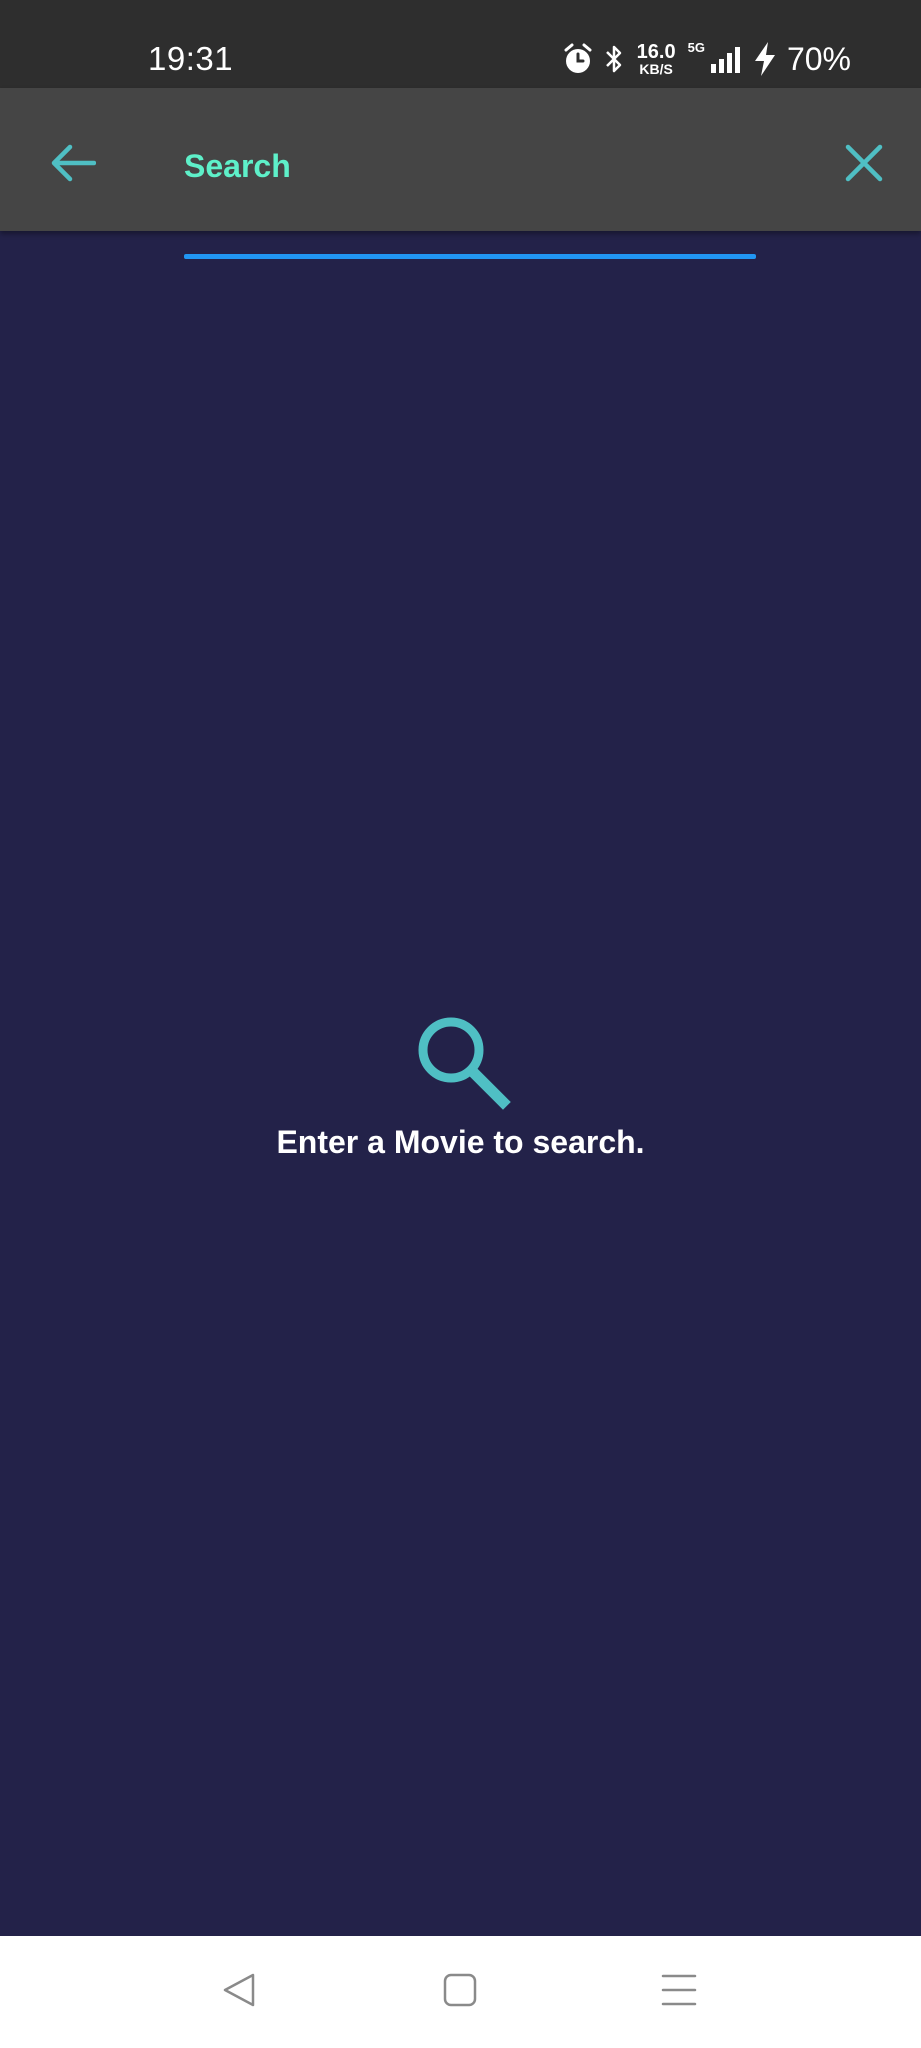  I want to click on nav-back-button, so click(239, 1992).